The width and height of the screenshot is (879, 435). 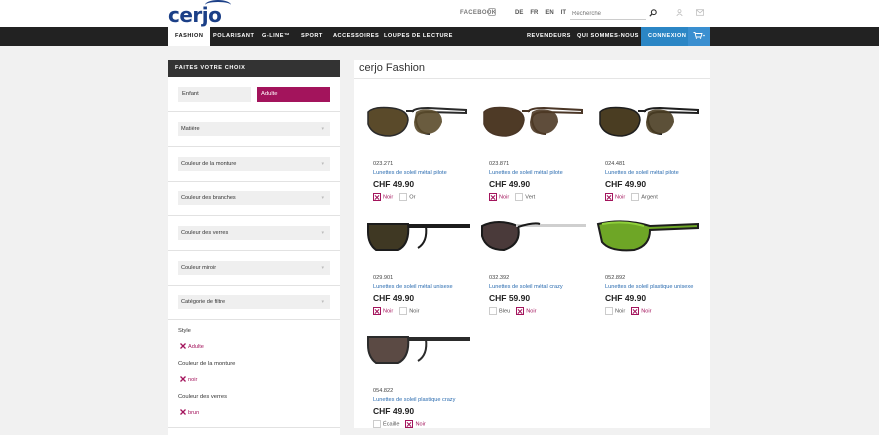 What do you see at coordinates (611, 36) in the screenshot?
I see `nav-qui-sommes-nous: Qui sommes-nous ?` at bounding box center [611, 36].